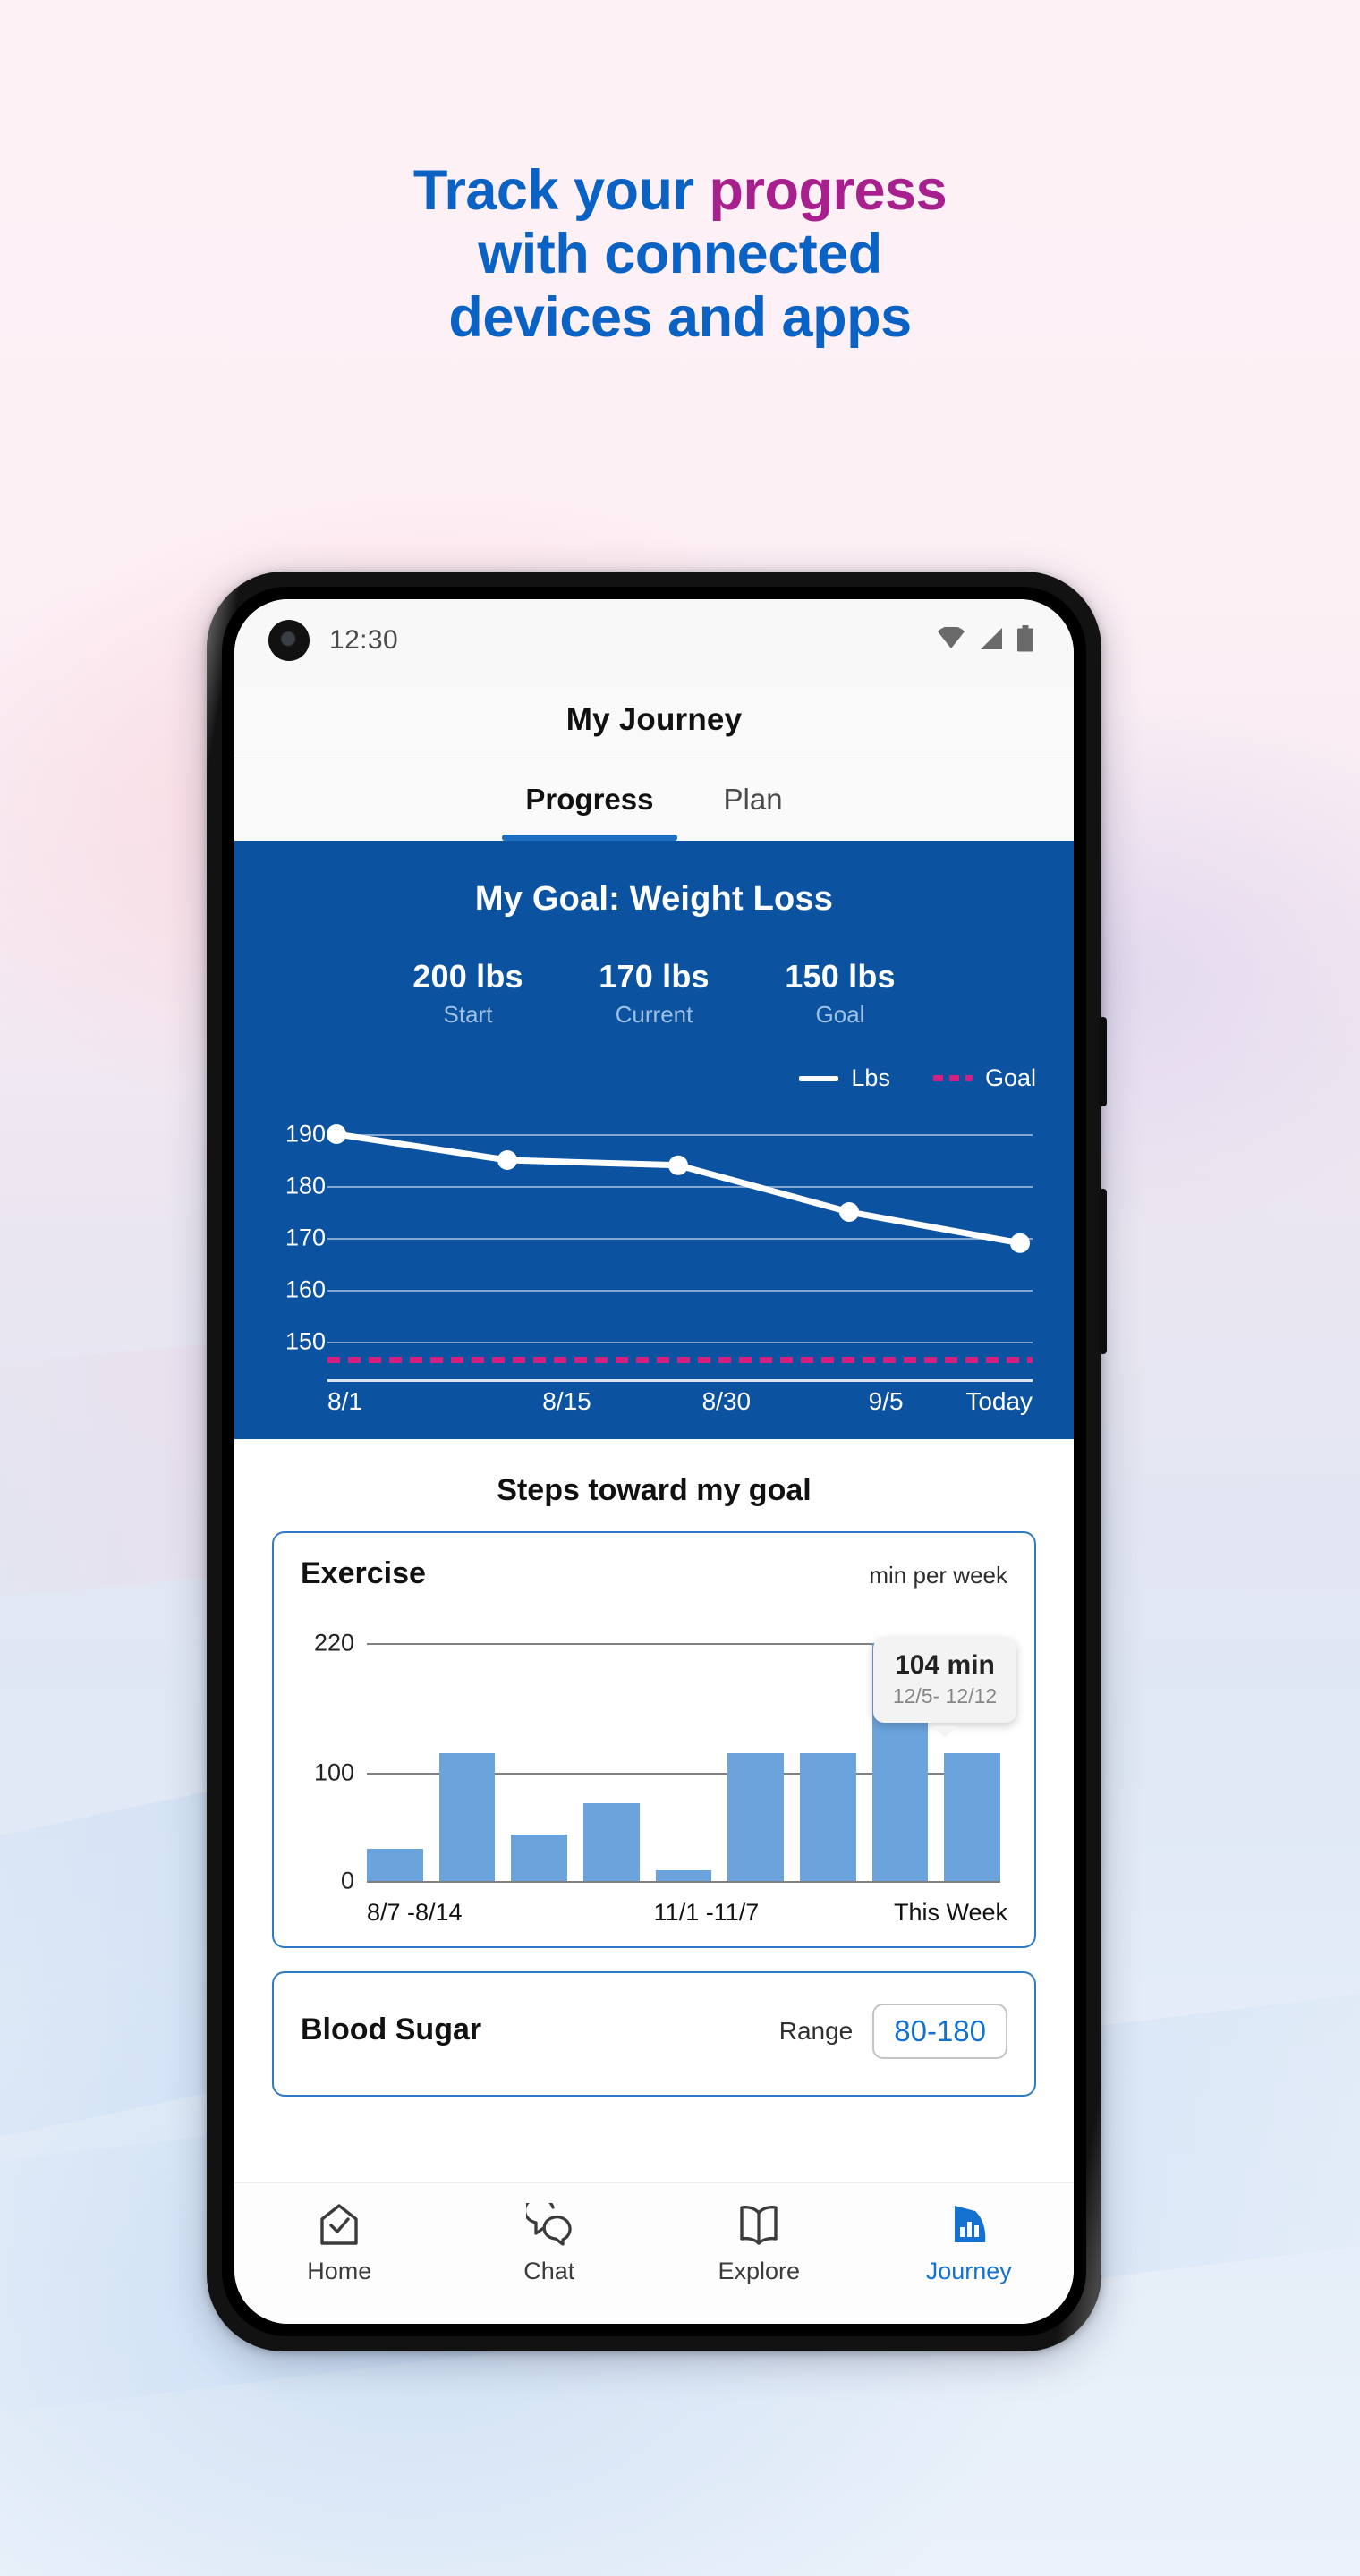  I want to click on stat-current-label: Current, so click(654, 1014).